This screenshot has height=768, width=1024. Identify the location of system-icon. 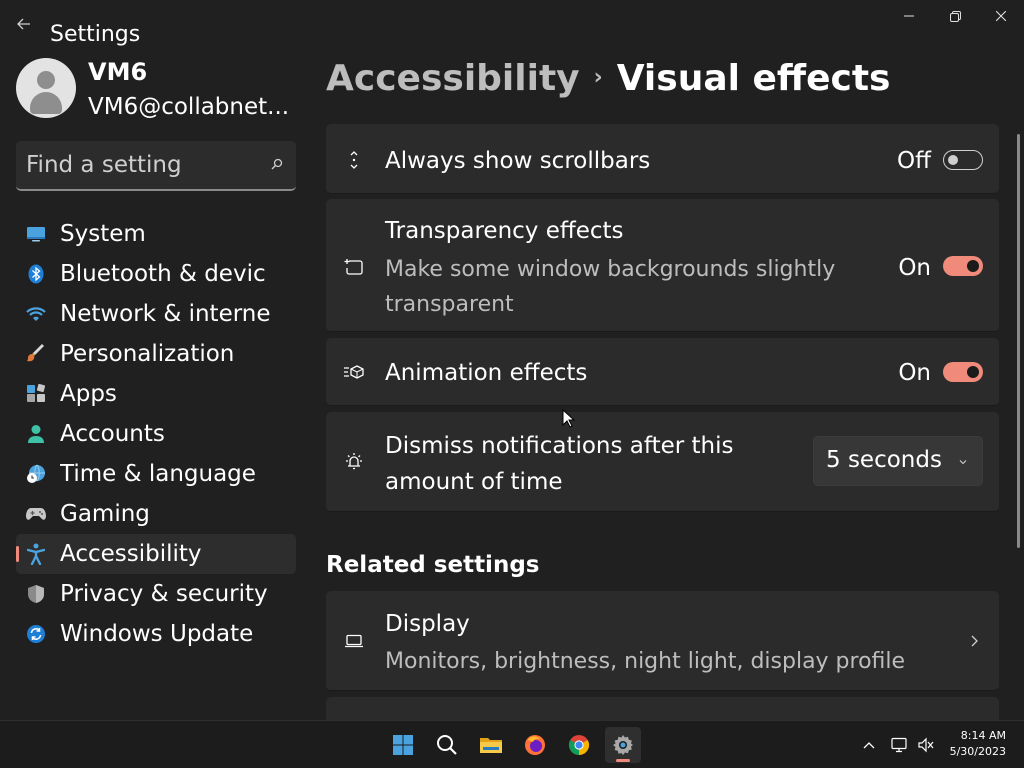
(36, 234).